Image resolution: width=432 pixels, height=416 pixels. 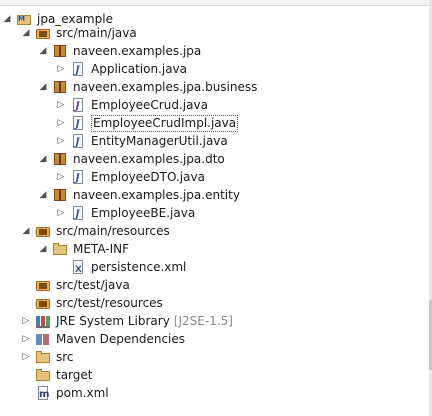 What do you see at coordinates (156, 195) in the screenshot?
I see `package-entity-label: naveen.examples.jpa.entity` at bounding box center [156, 195].